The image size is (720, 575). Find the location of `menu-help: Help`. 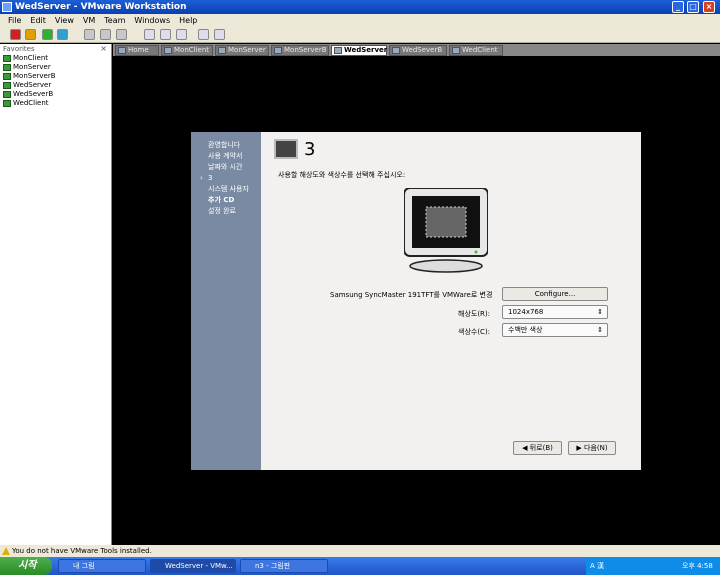

menu-help: Help is located at coordinates (188, 20).